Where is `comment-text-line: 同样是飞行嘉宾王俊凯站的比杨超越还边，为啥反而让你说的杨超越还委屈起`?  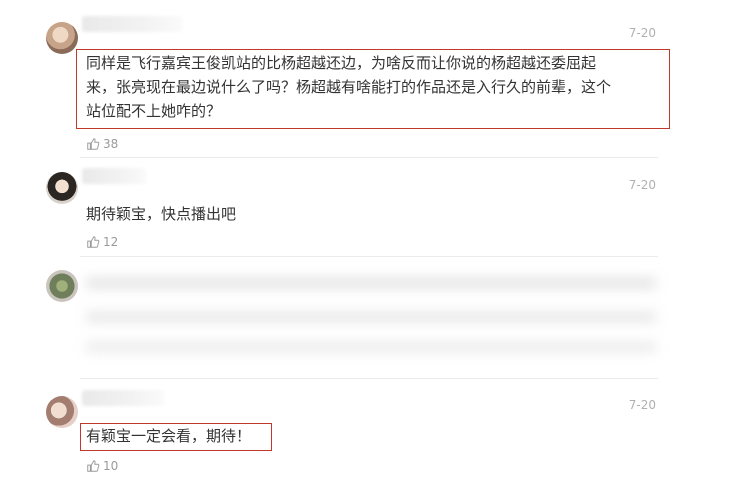
comment-text-line: 同样是飞行嘉宾王俊凯站的比杨超越还边，为啥反而让你说的杨超越还委屈起 is located at coordinates (341, 63).